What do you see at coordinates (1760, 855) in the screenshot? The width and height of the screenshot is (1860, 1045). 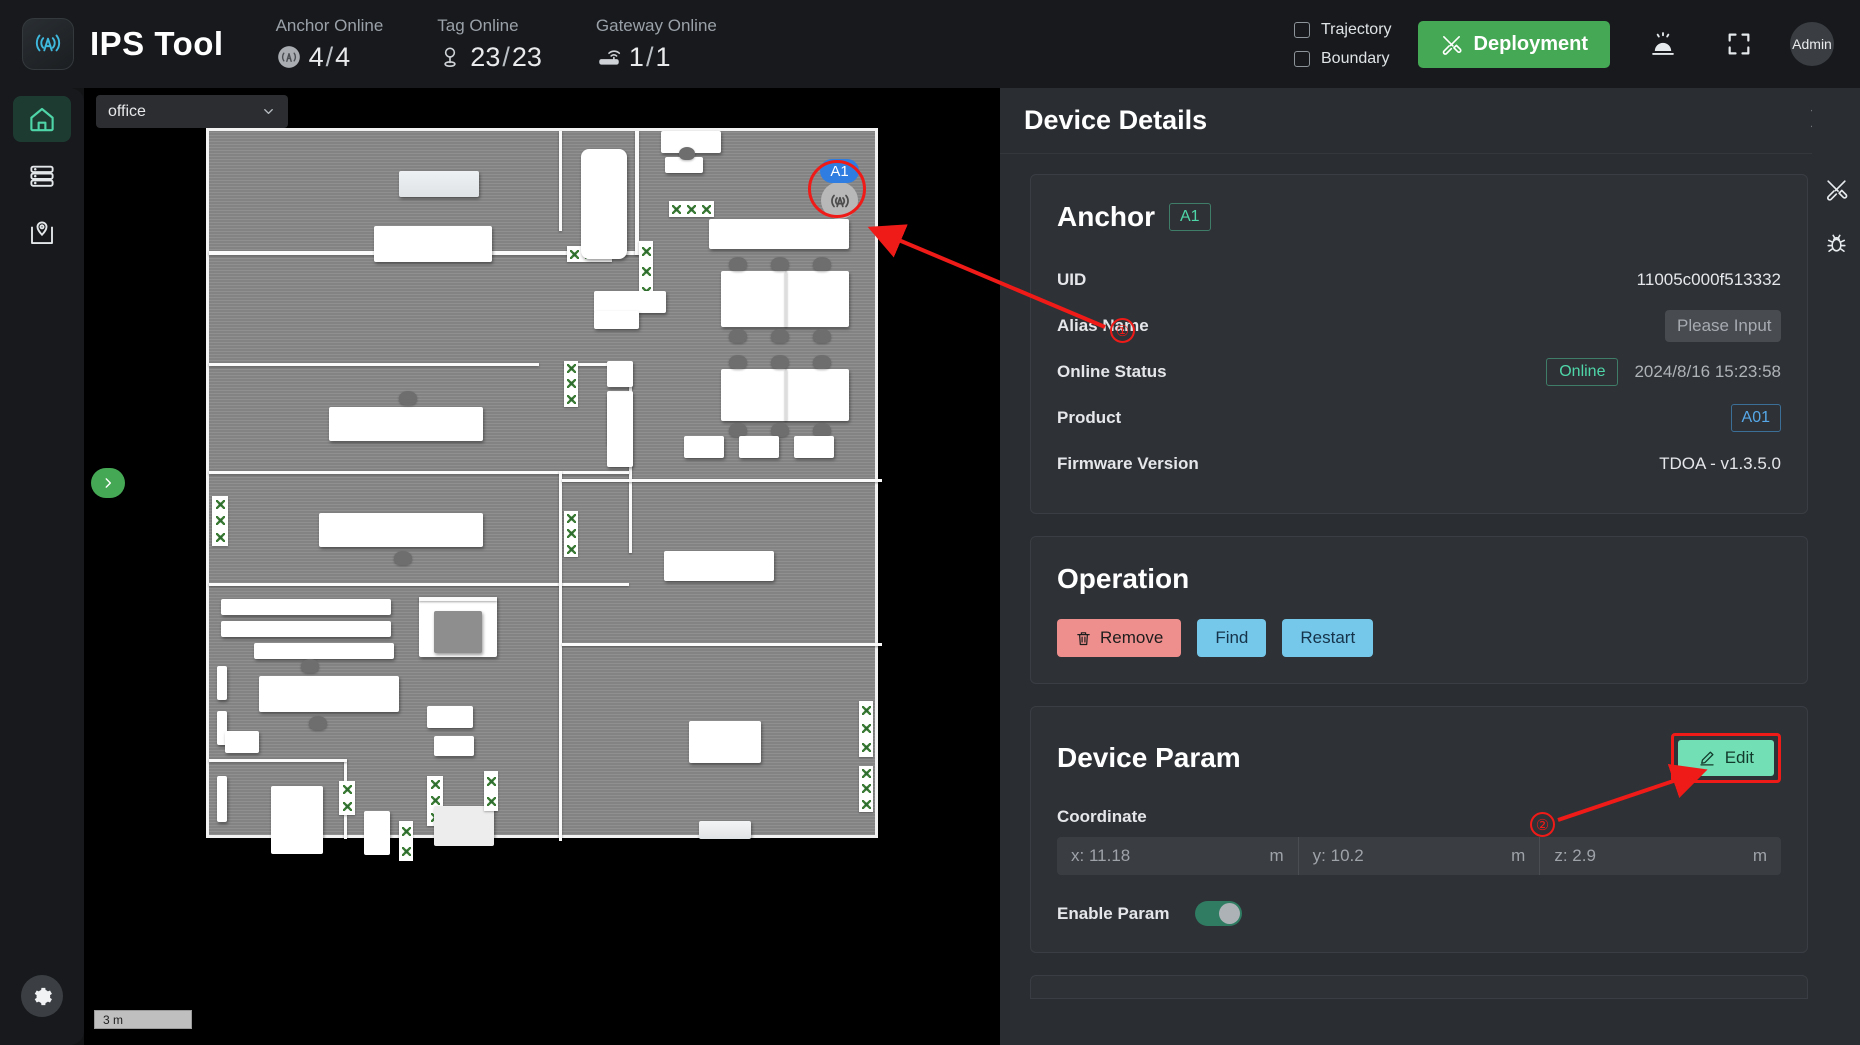 I see `coordinate-z-unit: m` at bounding box center [1760, 855].